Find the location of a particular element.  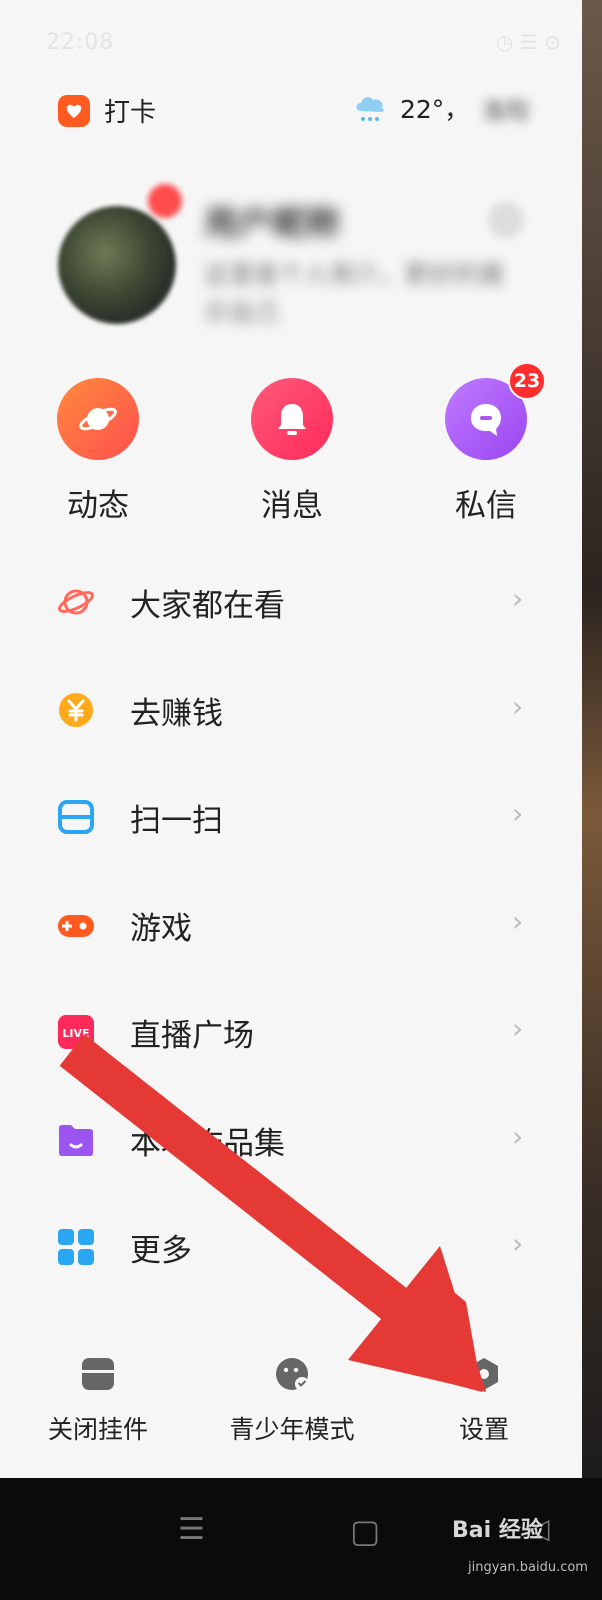

checkin-icon is located at coordinates (74, 110).